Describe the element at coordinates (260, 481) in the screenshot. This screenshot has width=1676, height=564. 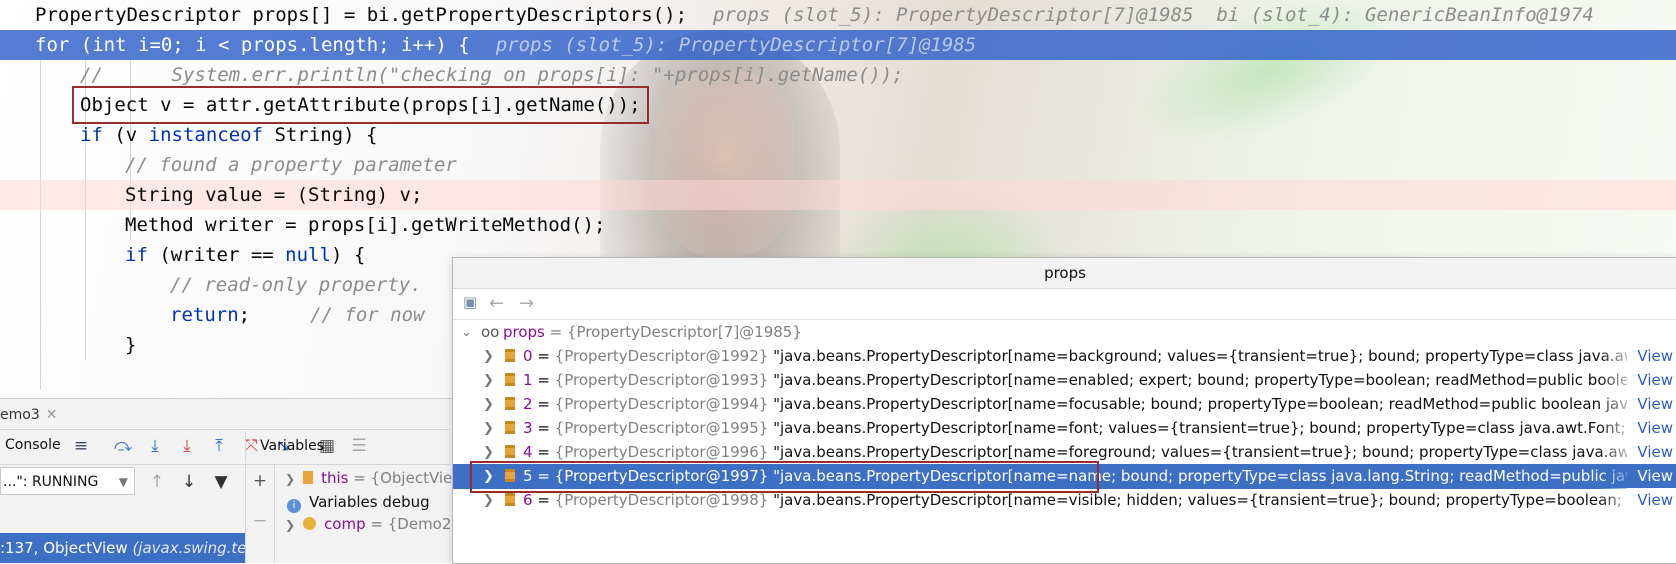
I see `add-watch-icon: +` at that location.